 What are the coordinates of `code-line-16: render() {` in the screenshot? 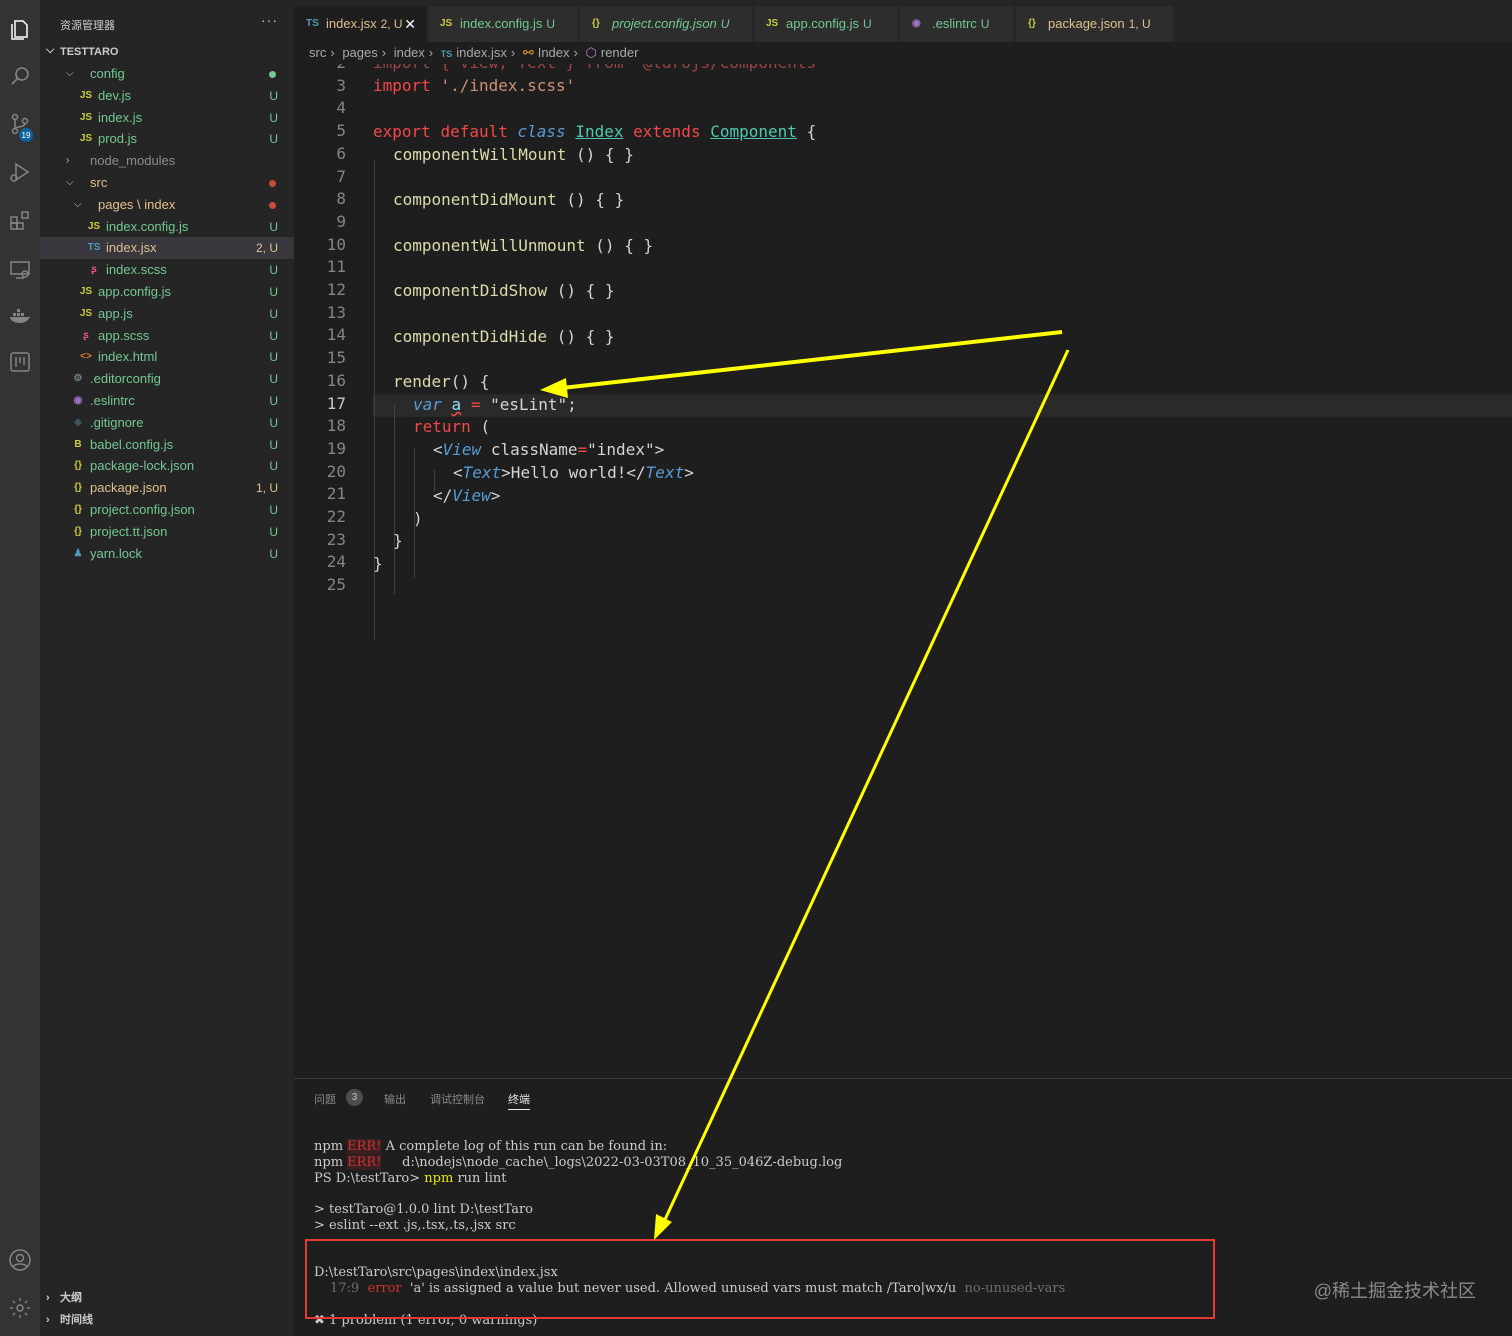 It's located at (441, 381).